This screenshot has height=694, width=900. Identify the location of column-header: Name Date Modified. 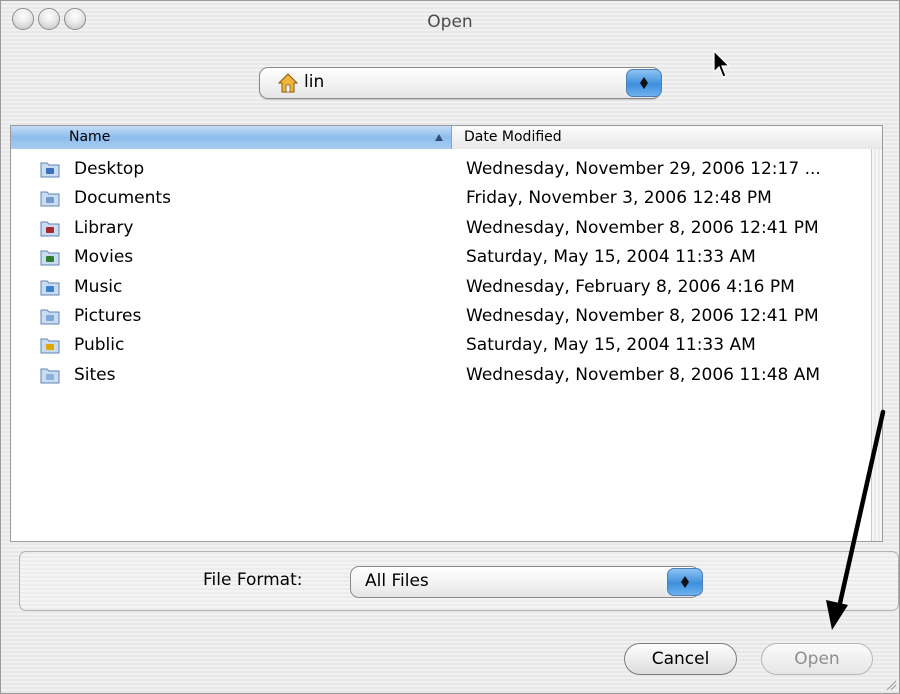
(446, 137).